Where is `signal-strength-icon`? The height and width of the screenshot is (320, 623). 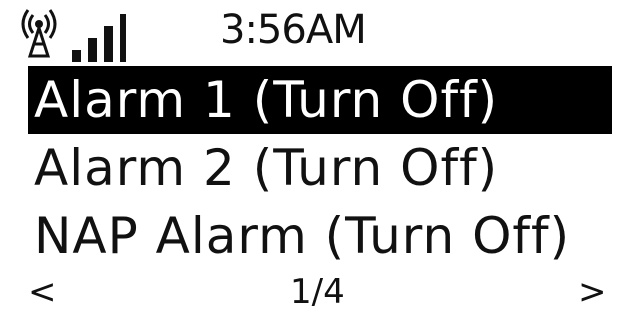 signal-strength-icon is located at coordinates (99, 38).